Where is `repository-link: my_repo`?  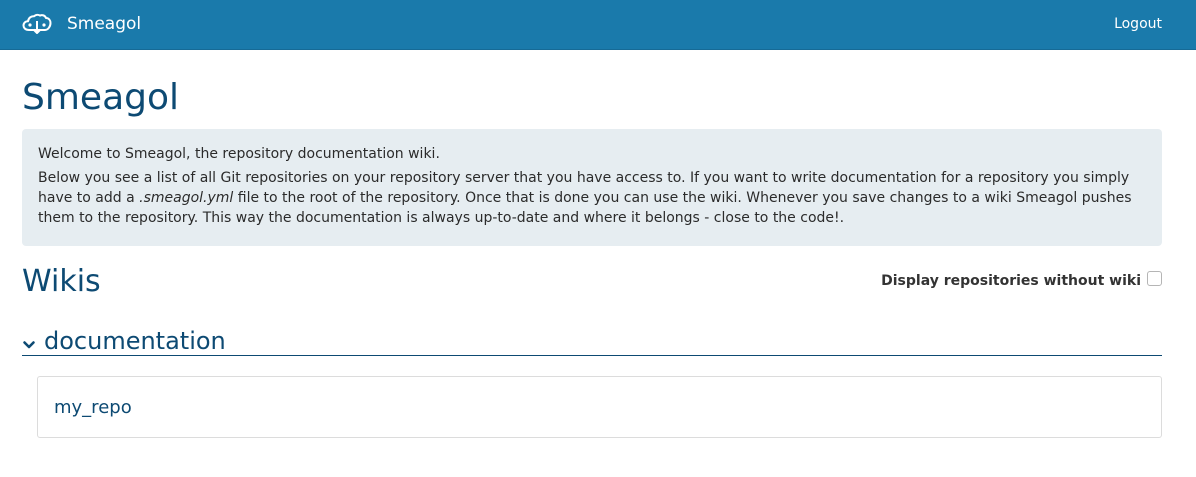
repository-link: my_repo is located at coordinates (93, 408).